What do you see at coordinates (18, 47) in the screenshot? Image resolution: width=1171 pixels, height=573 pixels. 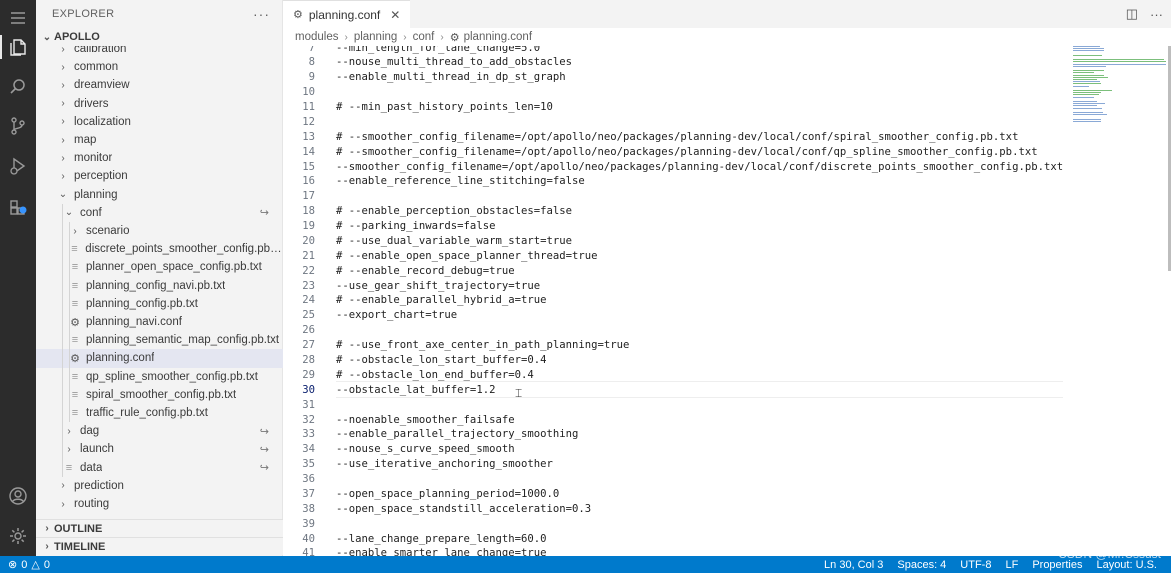 I see `explorer-icon` at bounding box center [18, 47].